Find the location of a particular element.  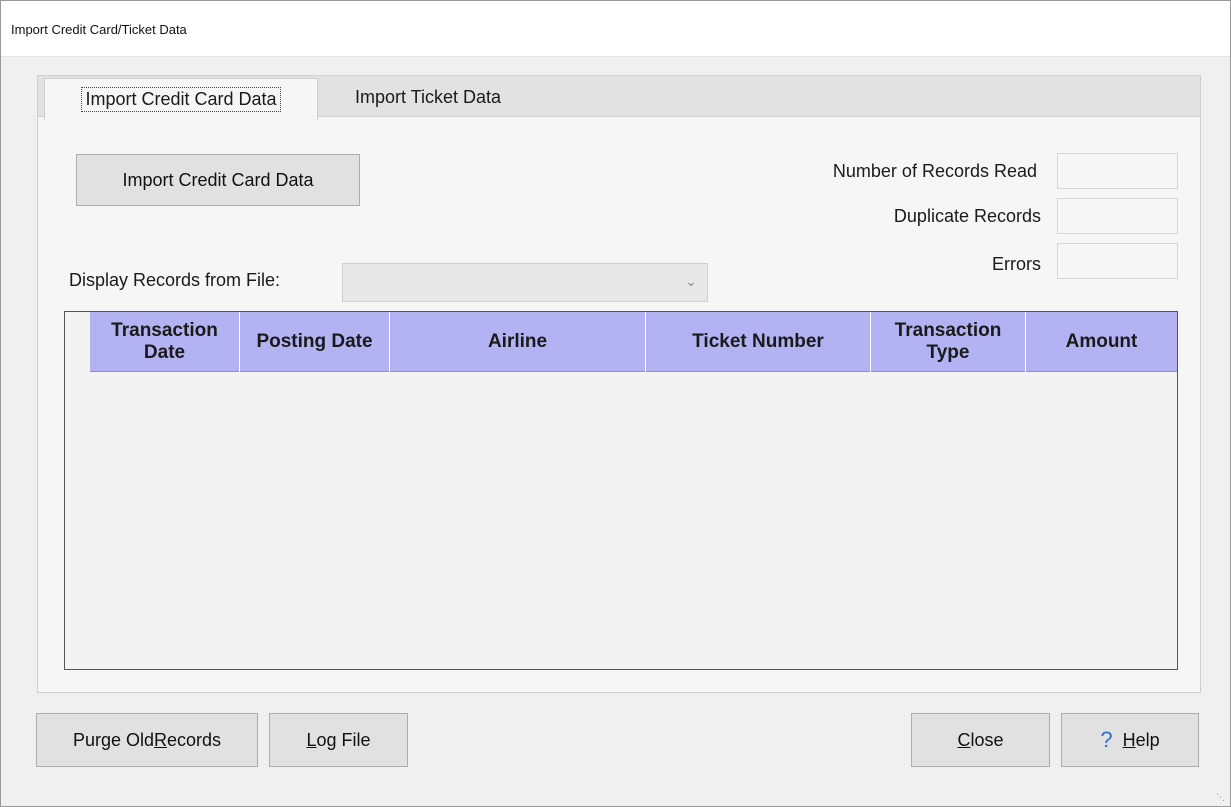

errors-field is located at coordinates (1117, 261).